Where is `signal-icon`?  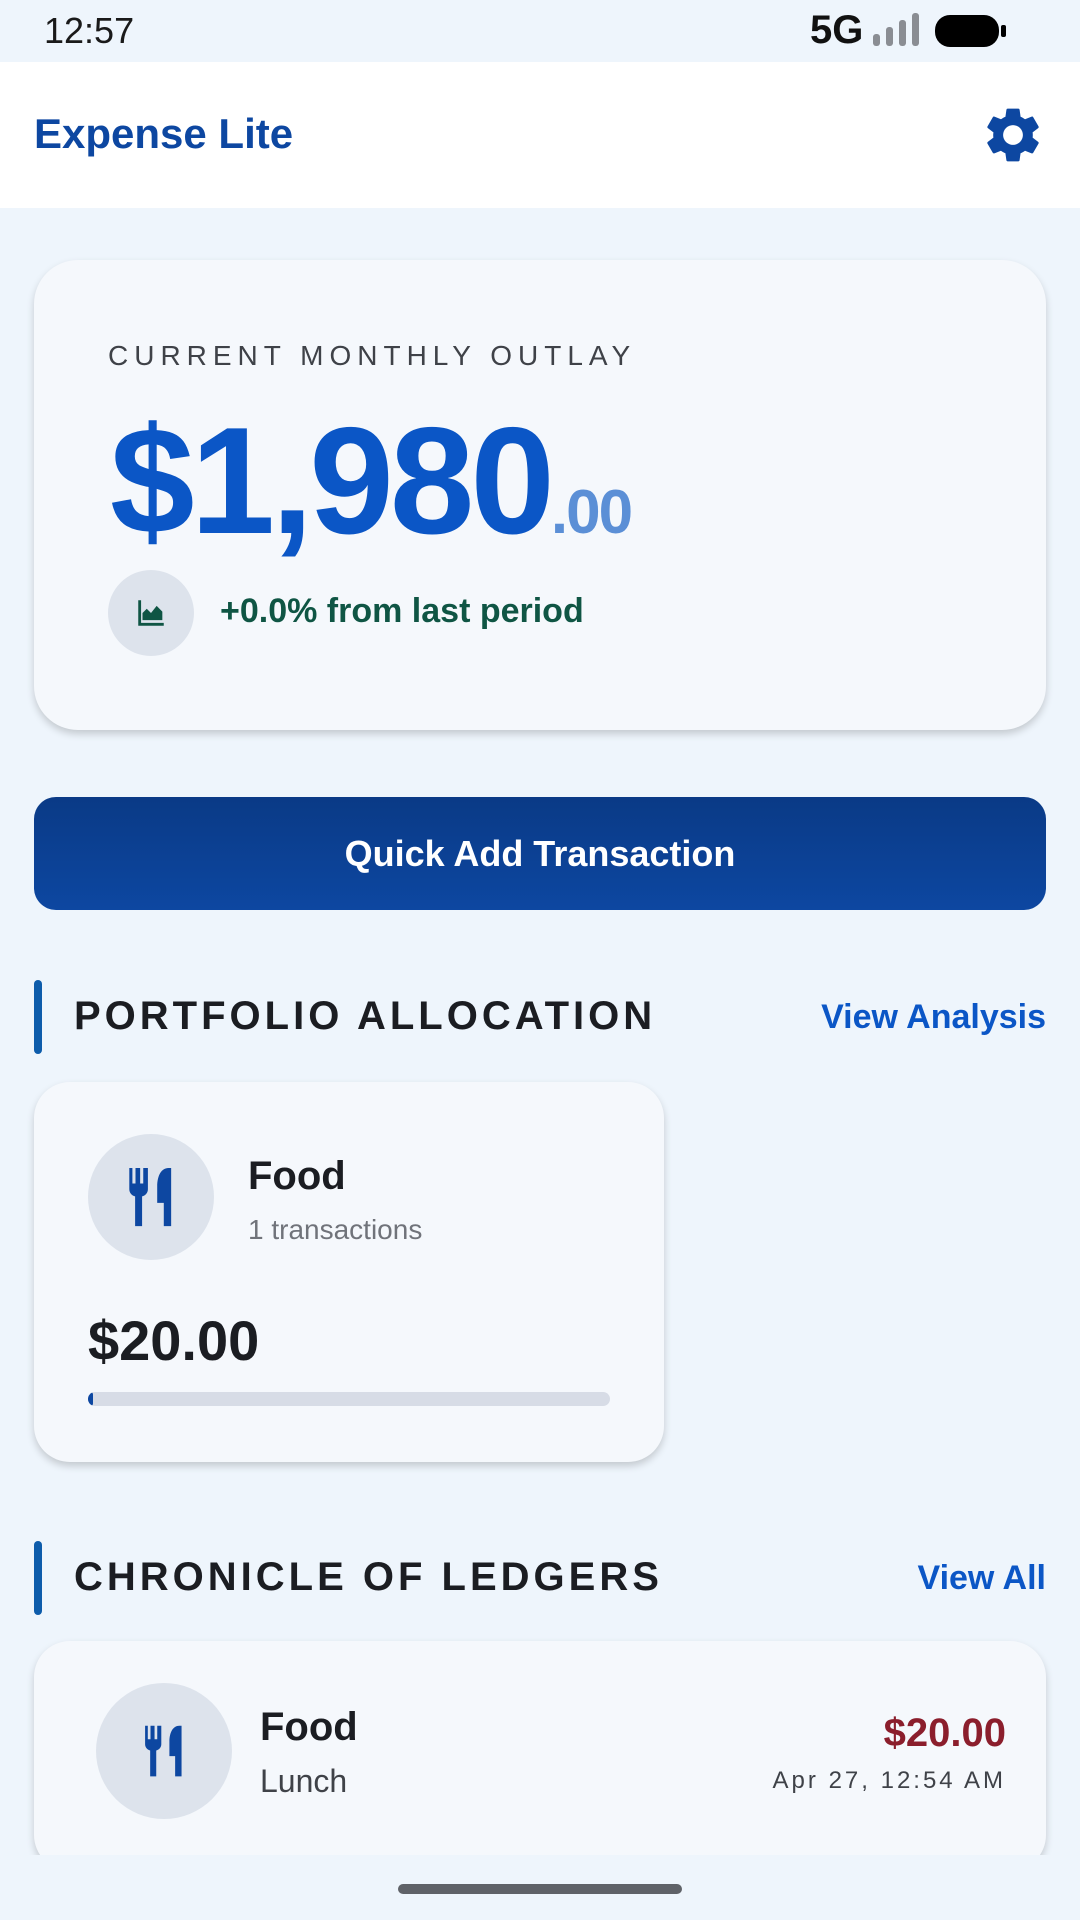 signal-icon is located at coordinates (896, 29).